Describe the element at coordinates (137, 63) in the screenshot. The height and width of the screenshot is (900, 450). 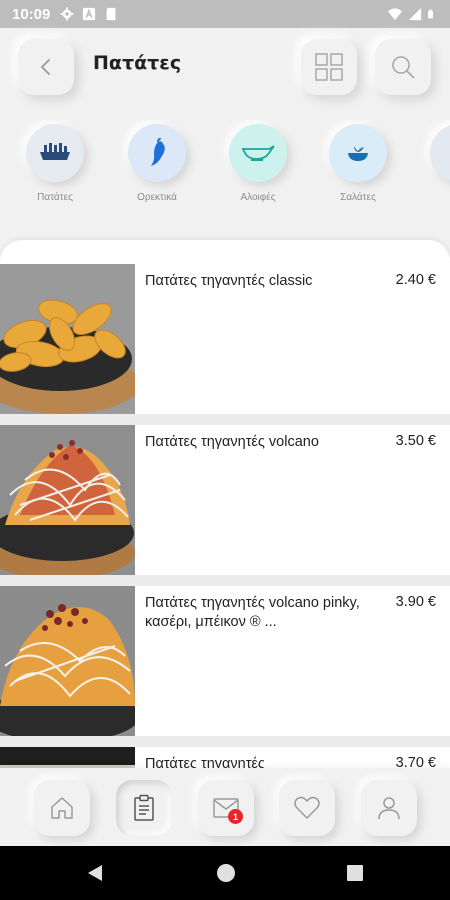
I see `page-title: Πατάτες` at that location.